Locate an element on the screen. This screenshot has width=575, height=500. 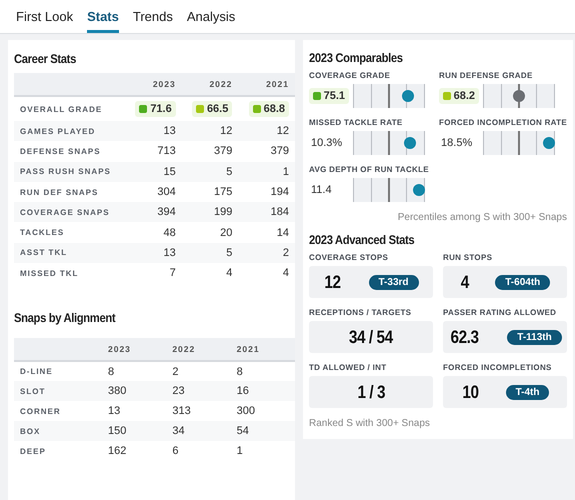
row-label: ASST TKL is located at coordinates (70, 253).